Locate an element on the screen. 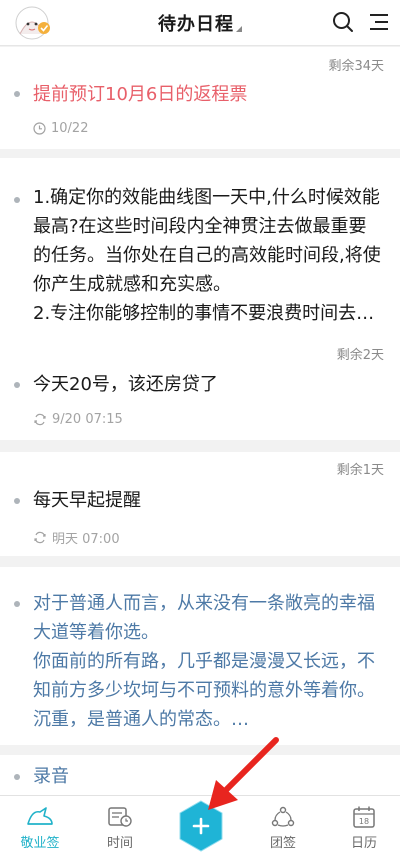  date-text: 明天 07:00 is located at coordinates (86, 539).